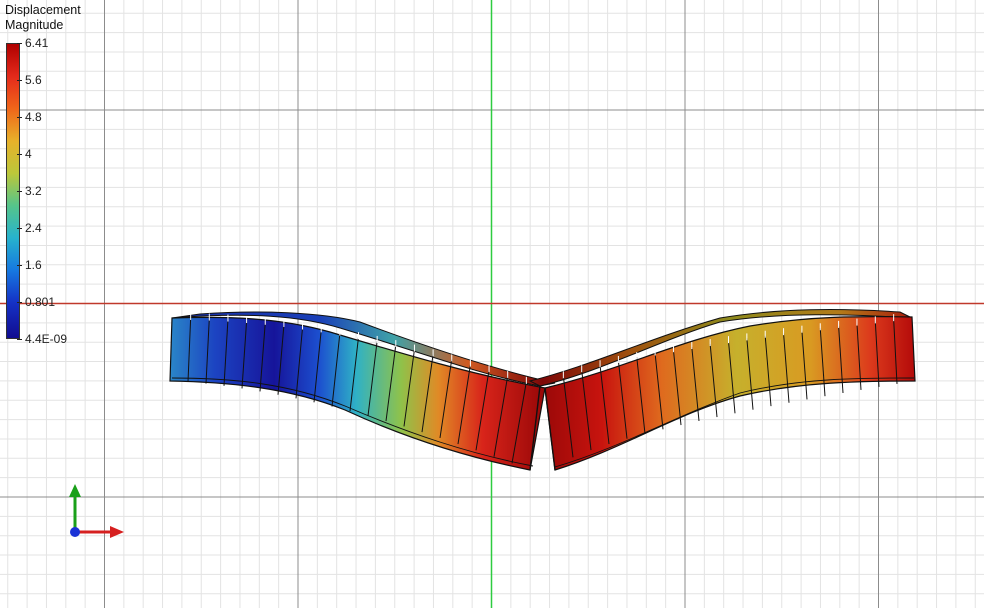 This screenshot has width=984, height=608. I want to click on gizmo-y-arrowhead, so click(75, 490).